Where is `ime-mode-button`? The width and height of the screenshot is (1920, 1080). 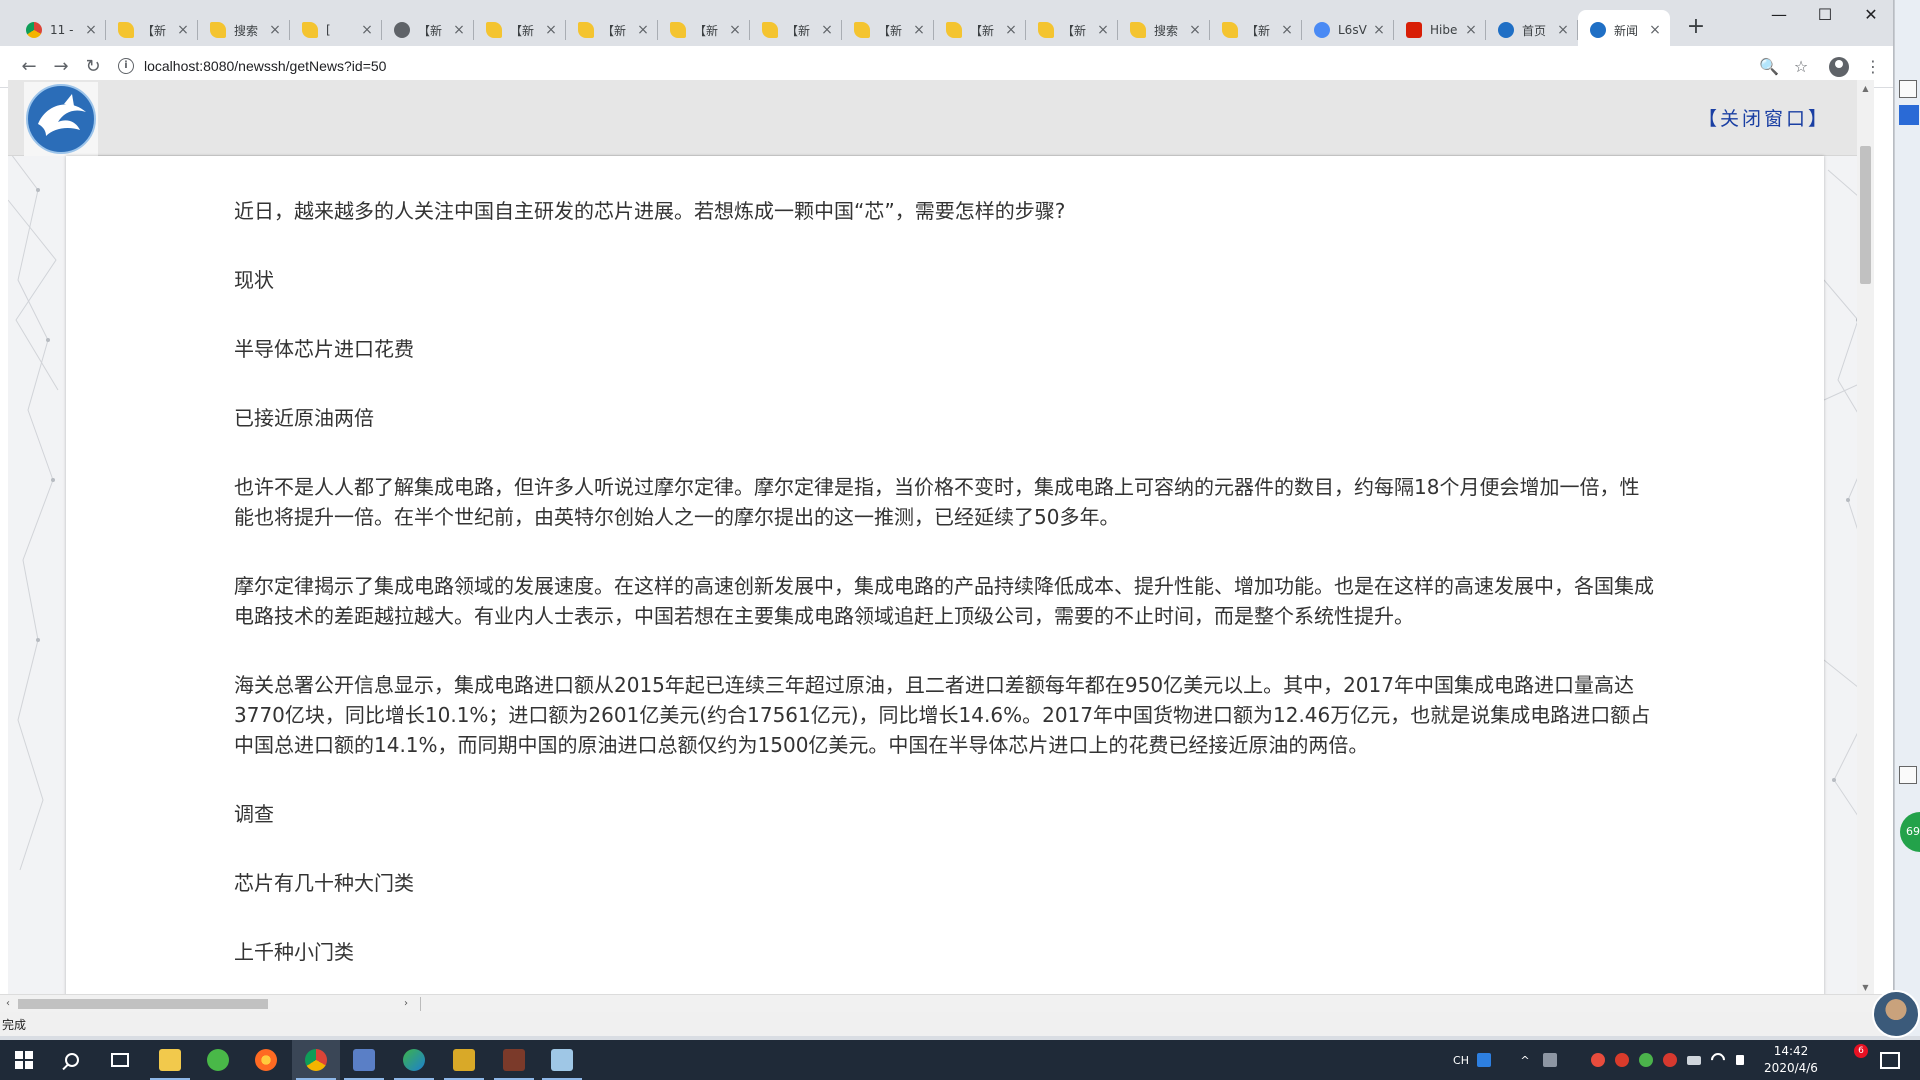 ime-mode-button is located at coordinates (1484, 1060).